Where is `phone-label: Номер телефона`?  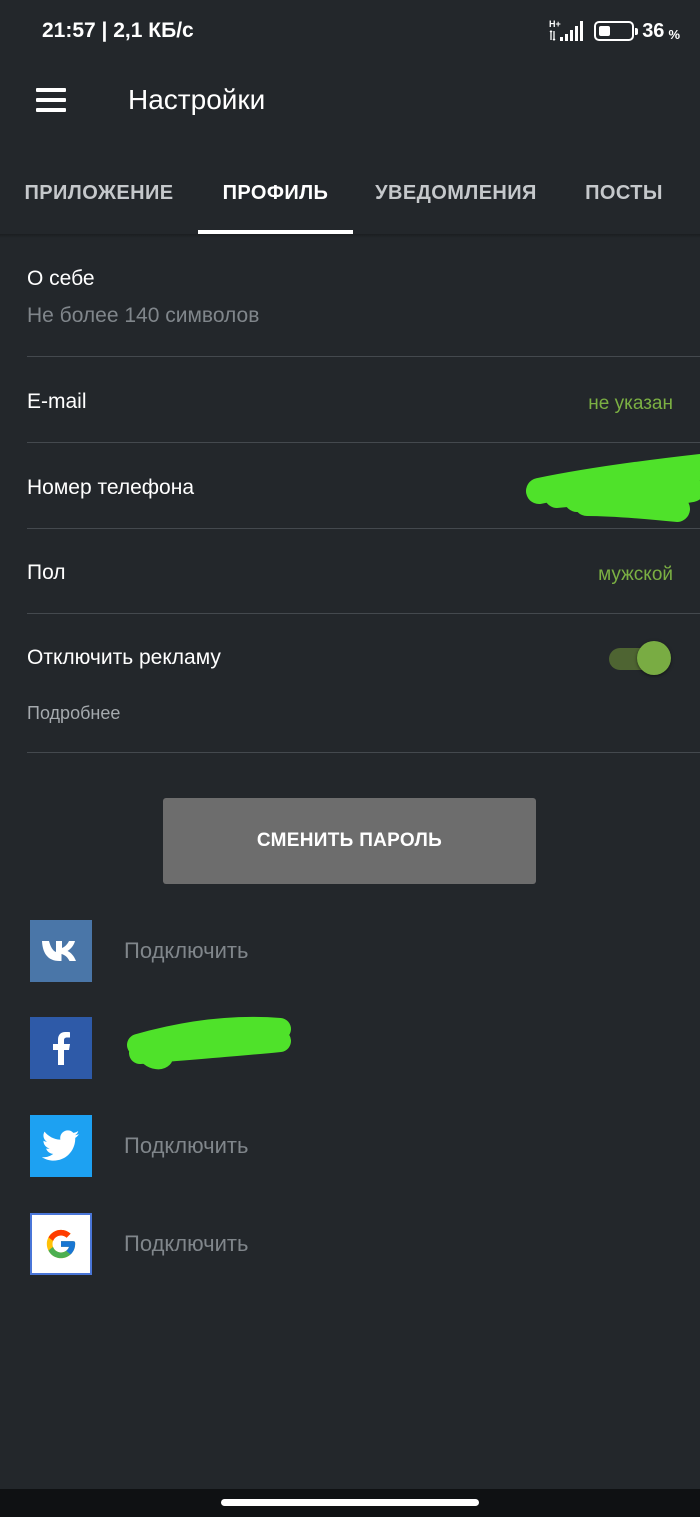 phone-label: Номер телефона is located at coordinates (111, 487).